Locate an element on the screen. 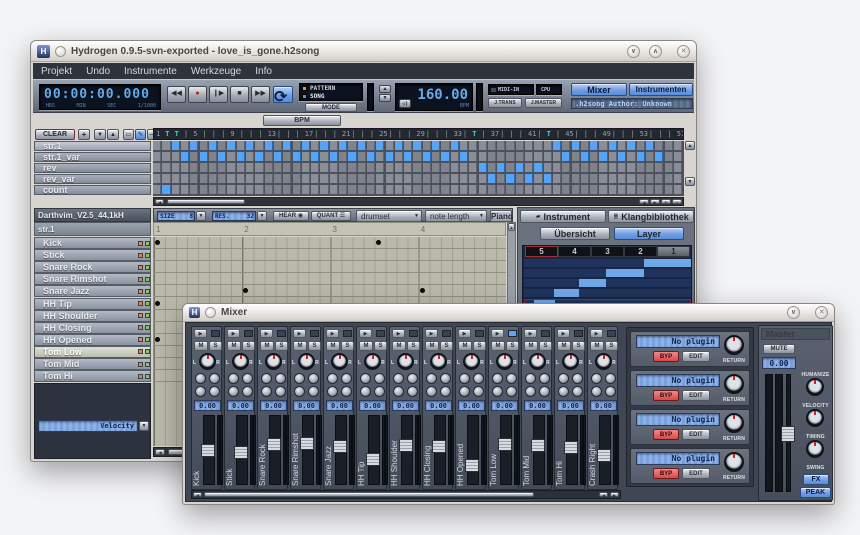  channel-play-button: ▶ is located at coordinates (266, 333).